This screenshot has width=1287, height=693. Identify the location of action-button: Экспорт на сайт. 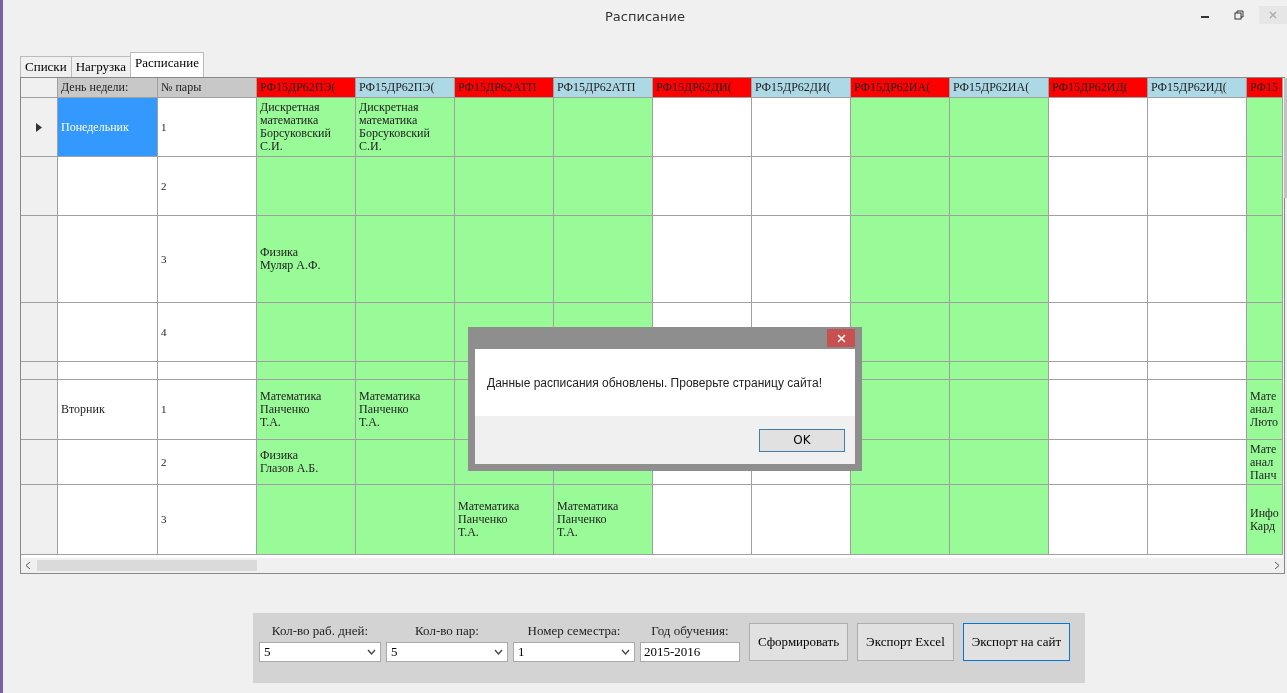
(1016, 642).